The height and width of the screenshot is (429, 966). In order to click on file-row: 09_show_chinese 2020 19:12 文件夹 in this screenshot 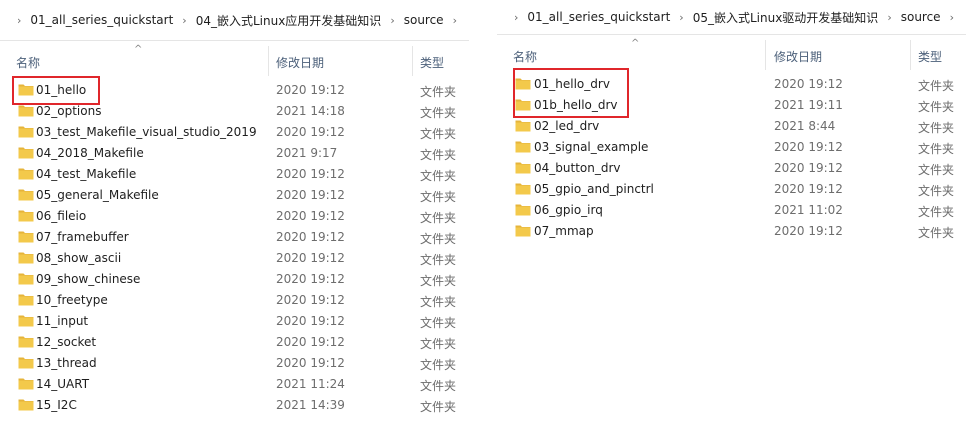, I will do `click(234, 279)`.